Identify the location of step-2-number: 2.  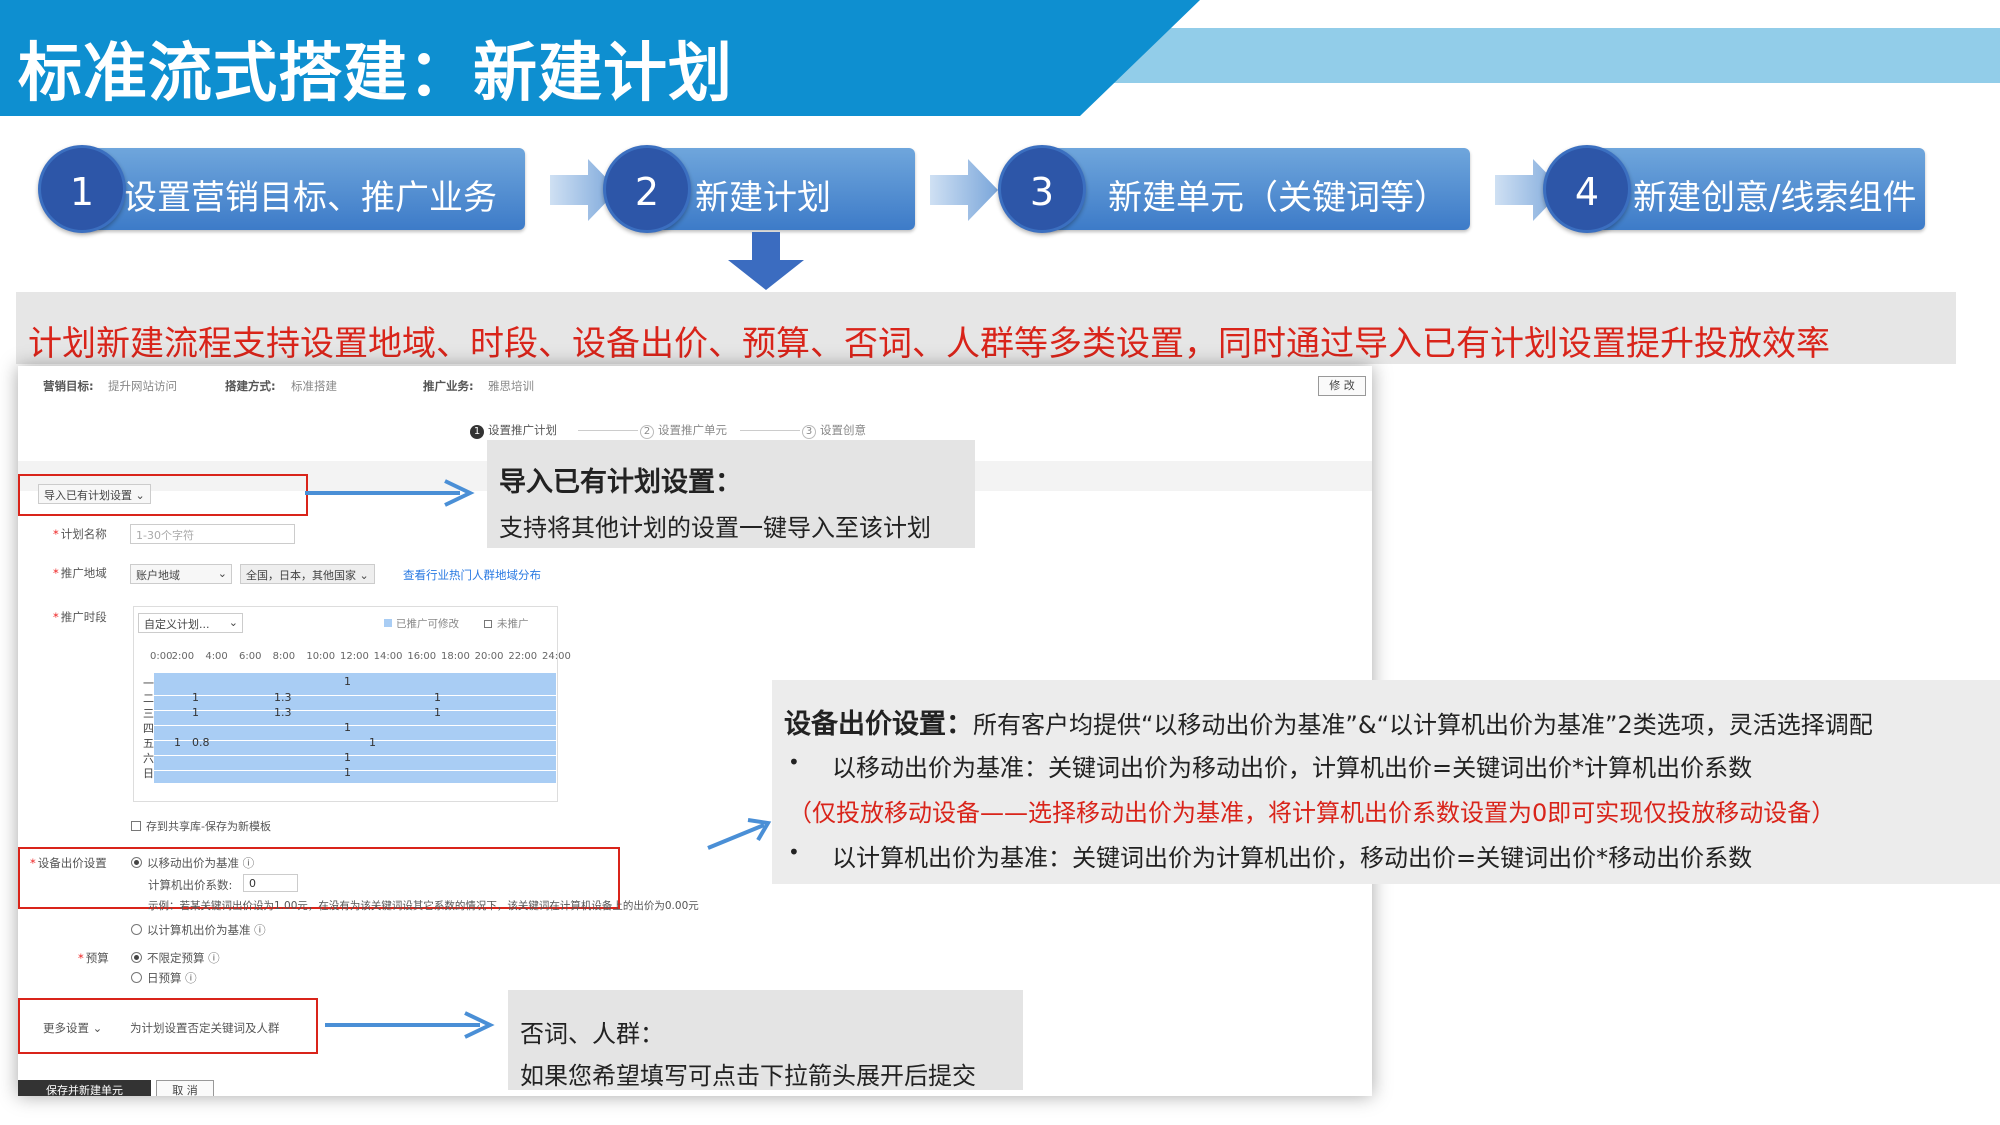
(647, 189).